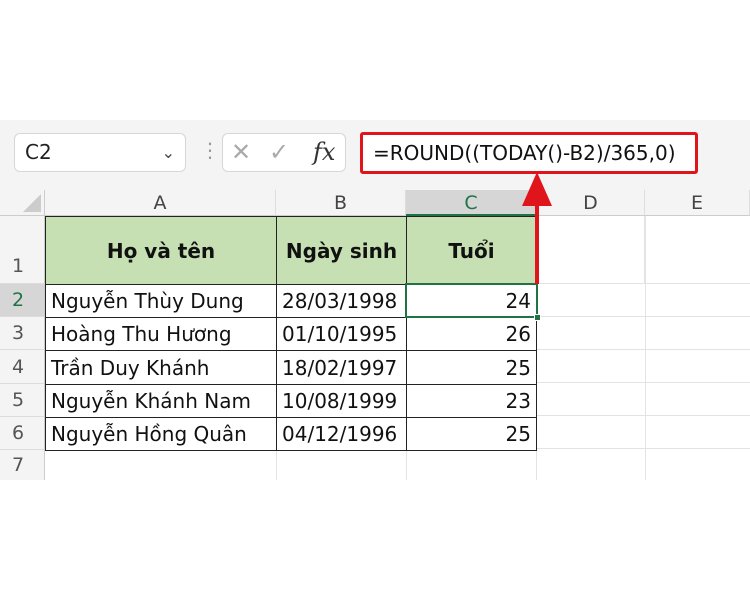 The height and width of the screenshot is (600, 750). What do you see at coordinates (161, 434) in the screenshot?
I see `cell-a6: Nguyễn Hồng Quân` at bounding box center [161, 434].